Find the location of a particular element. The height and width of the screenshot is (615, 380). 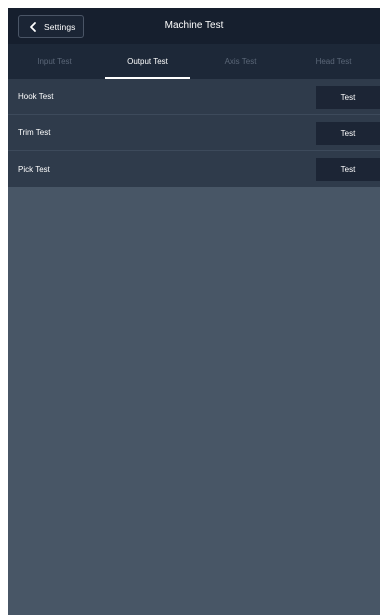

list-item-pick-test: Pick Test Test is located at coordinates (194, 169).